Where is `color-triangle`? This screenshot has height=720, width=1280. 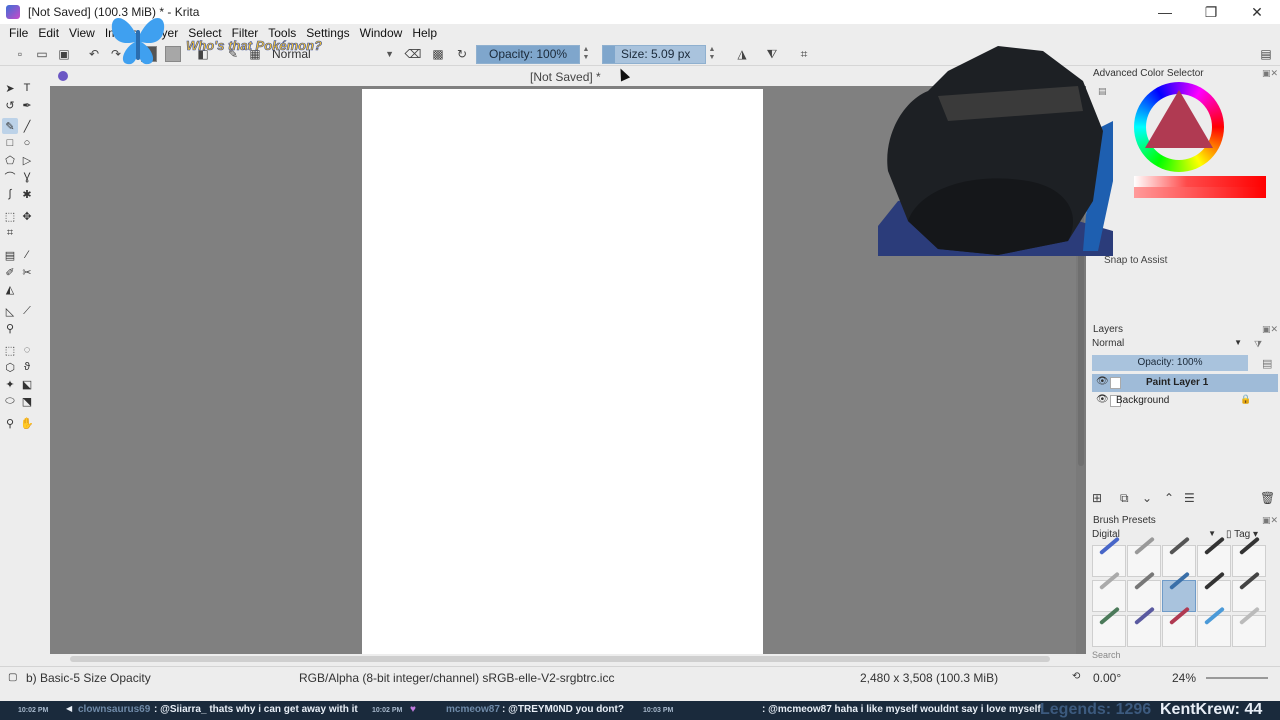 color-triangle is located at coordinates (1179, 119).